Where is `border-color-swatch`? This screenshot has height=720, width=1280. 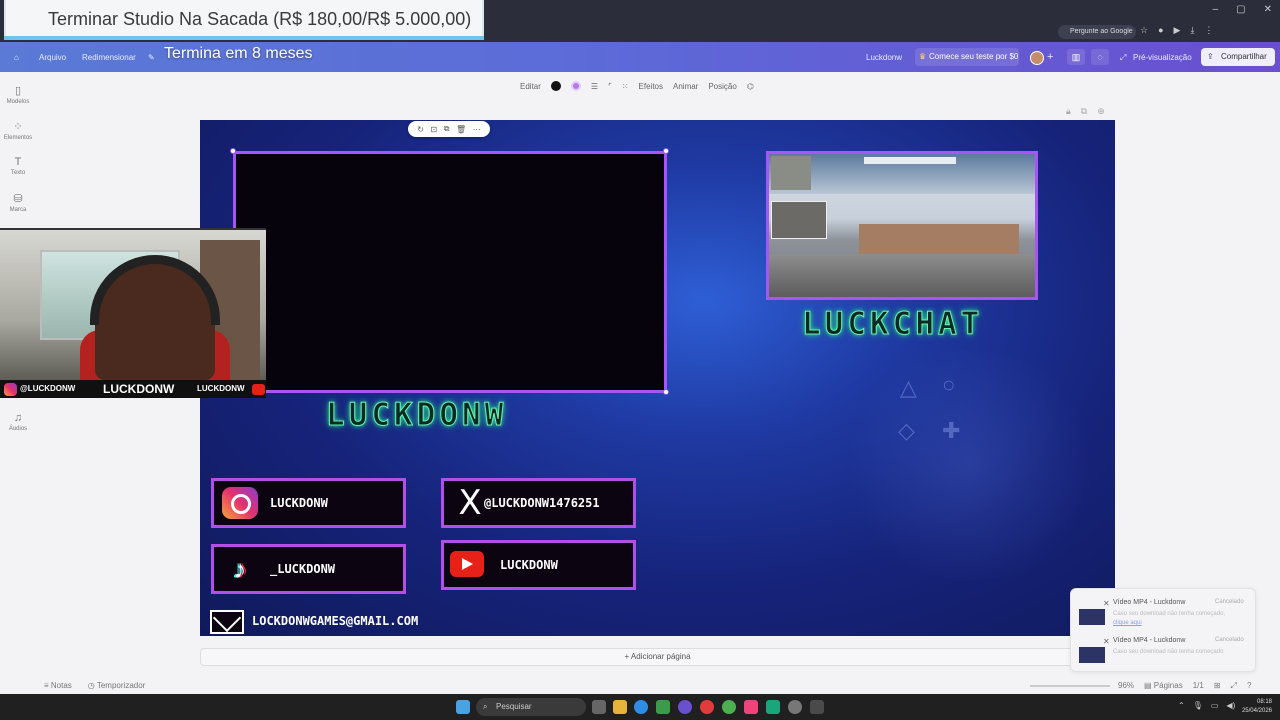 border-color-swatch is located at coordinates (575, 86).